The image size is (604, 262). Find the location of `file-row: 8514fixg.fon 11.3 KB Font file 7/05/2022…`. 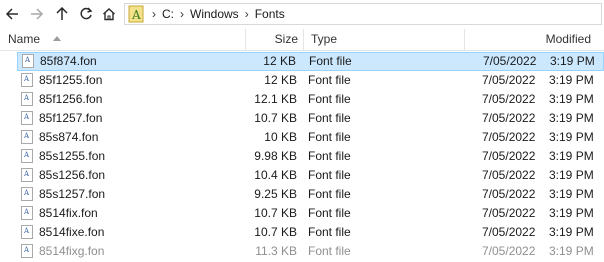

file-row: 8514fixg.fon 11.3 KB Font file 7/05/2022… is located at coordinates (310, 251).